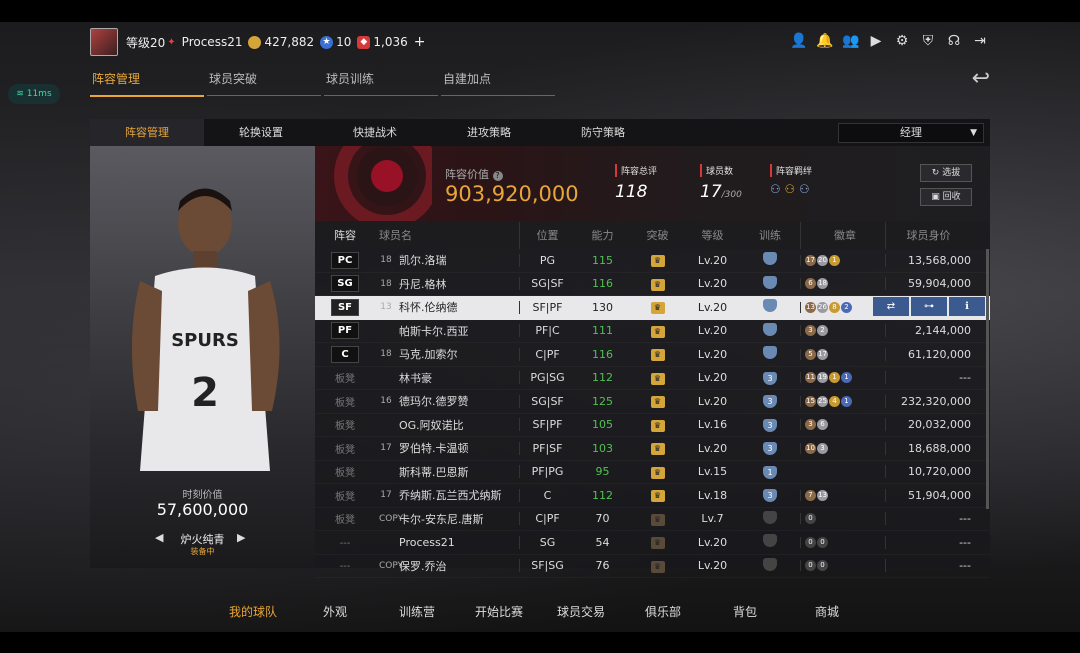 The width and height of the screenshot is (1080, 653). What do you see at coordinates (981, 78) in the screenshot?
I see `back-arrow-icon: ↩` at bounding box center [981, 78].